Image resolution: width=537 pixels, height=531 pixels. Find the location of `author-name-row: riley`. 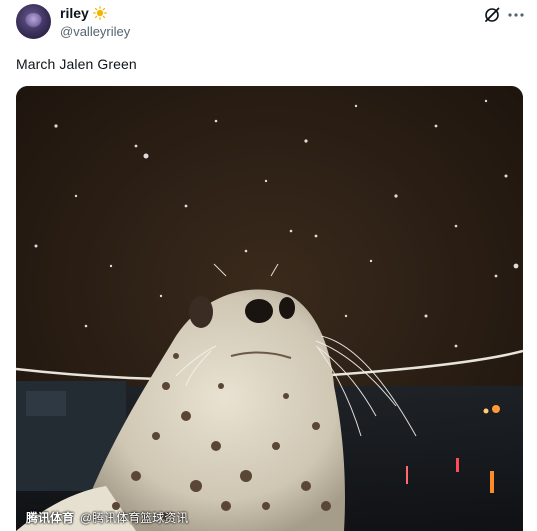

author-name-row: riley is located at coordinates (83, 13).